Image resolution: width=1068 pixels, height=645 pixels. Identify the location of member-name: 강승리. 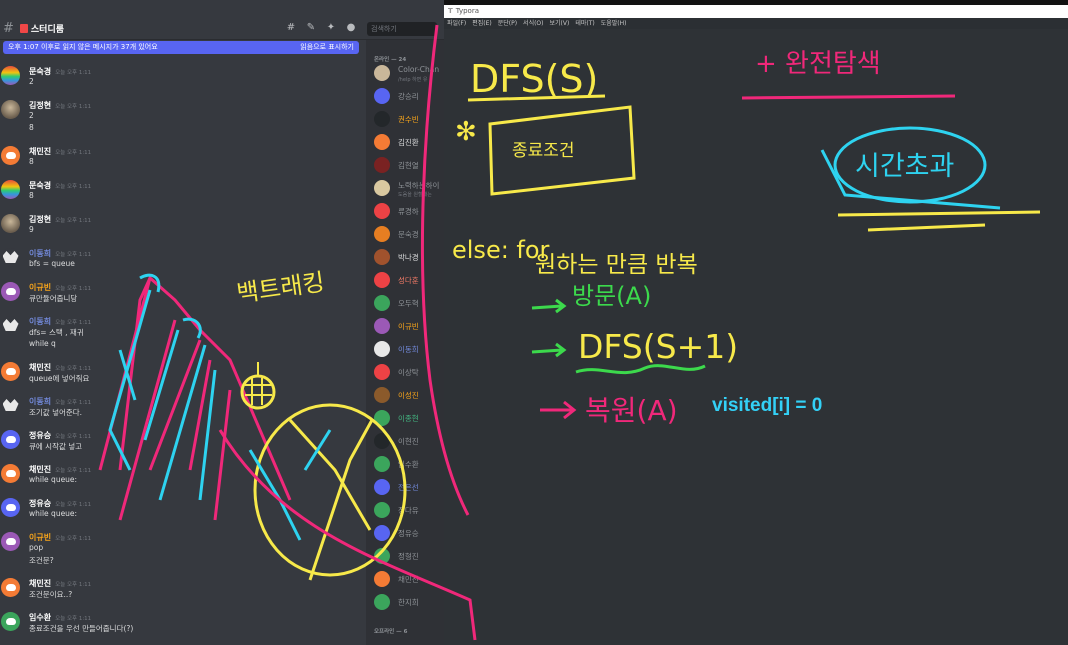
(408, 96).